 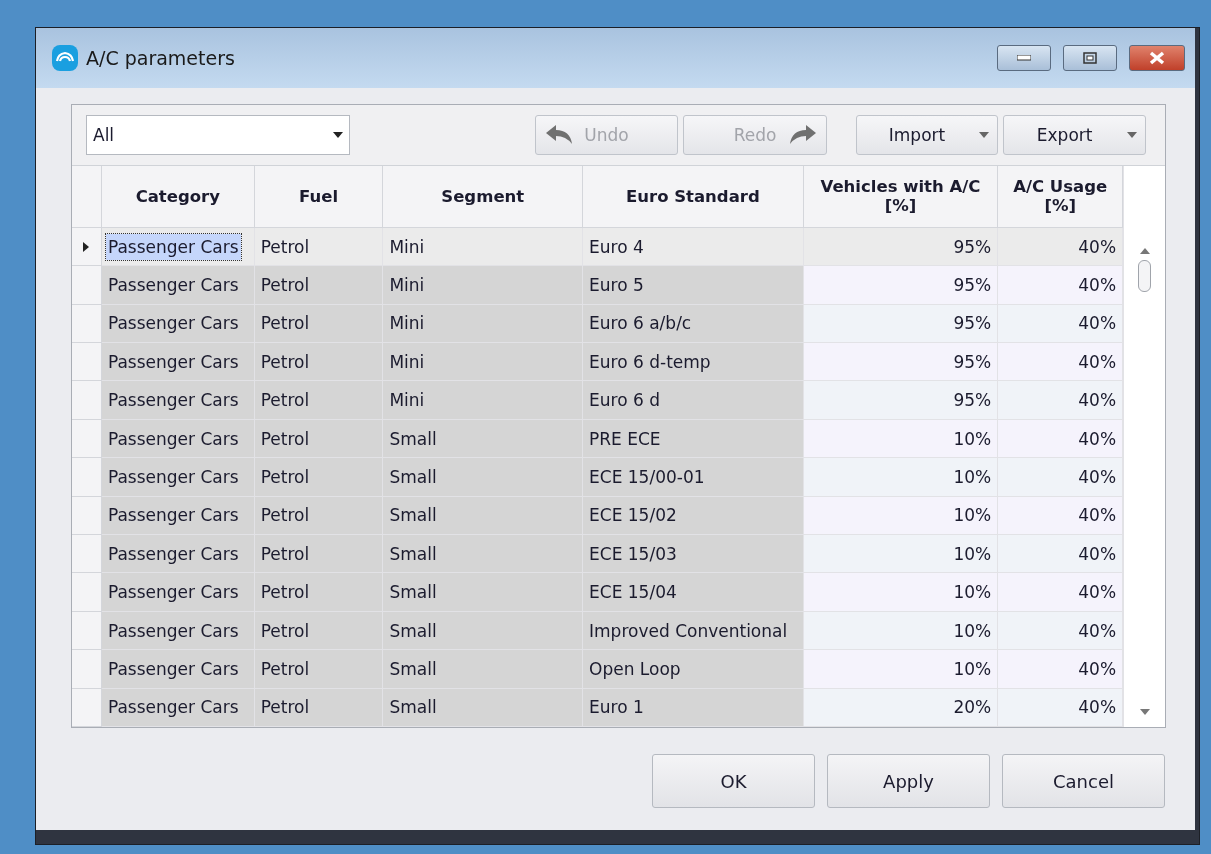 What do you see at coordinates (693, 554) in the screenshot?
I see `table-cell: ECE 15/03` at bounding box center [693, 554].